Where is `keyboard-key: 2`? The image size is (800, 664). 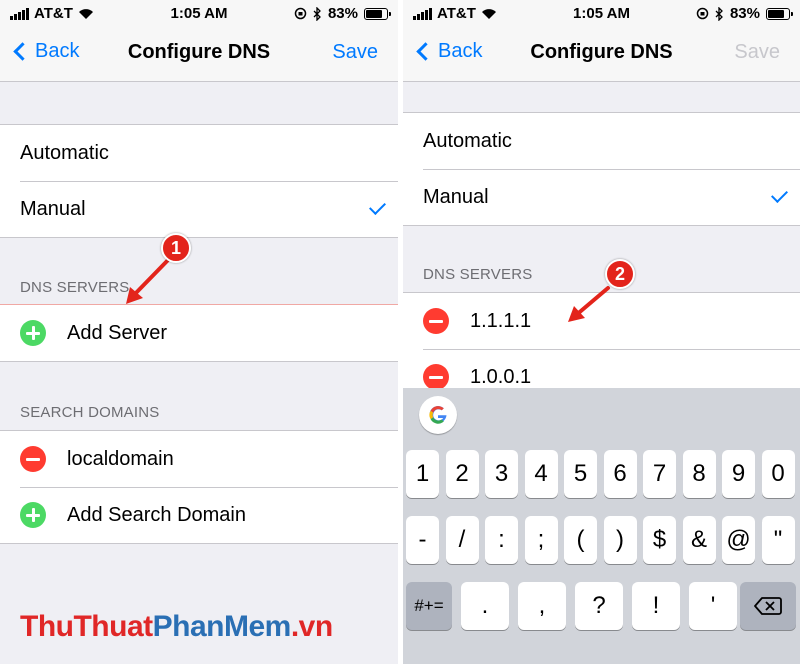
keyboard-key: 2 is located at coordinates (462, 474).